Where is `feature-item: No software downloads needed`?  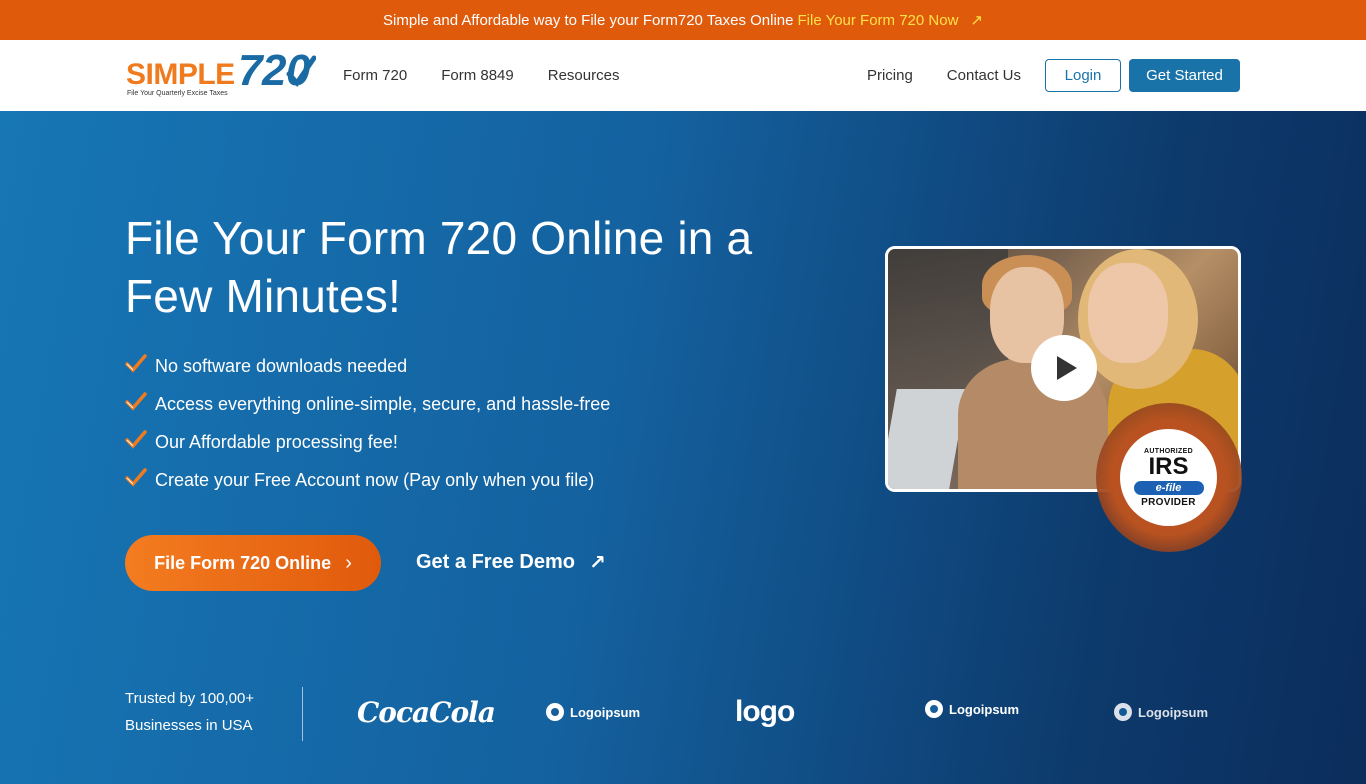
feature-item: No software downloads needed is located at coordinates (367, 366).